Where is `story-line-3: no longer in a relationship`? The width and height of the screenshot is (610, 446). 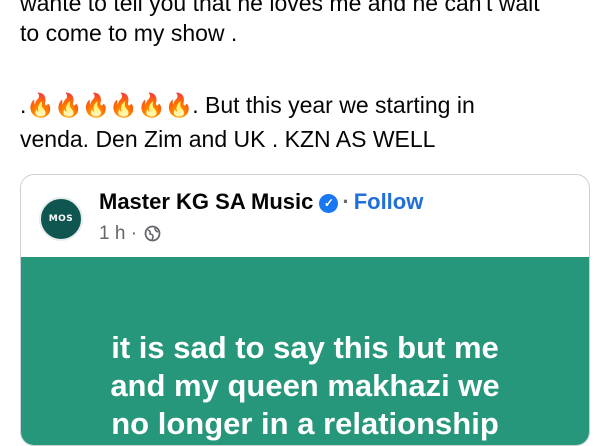 story-line-3: no longer in a relationship is located at coordinates (305, 423).